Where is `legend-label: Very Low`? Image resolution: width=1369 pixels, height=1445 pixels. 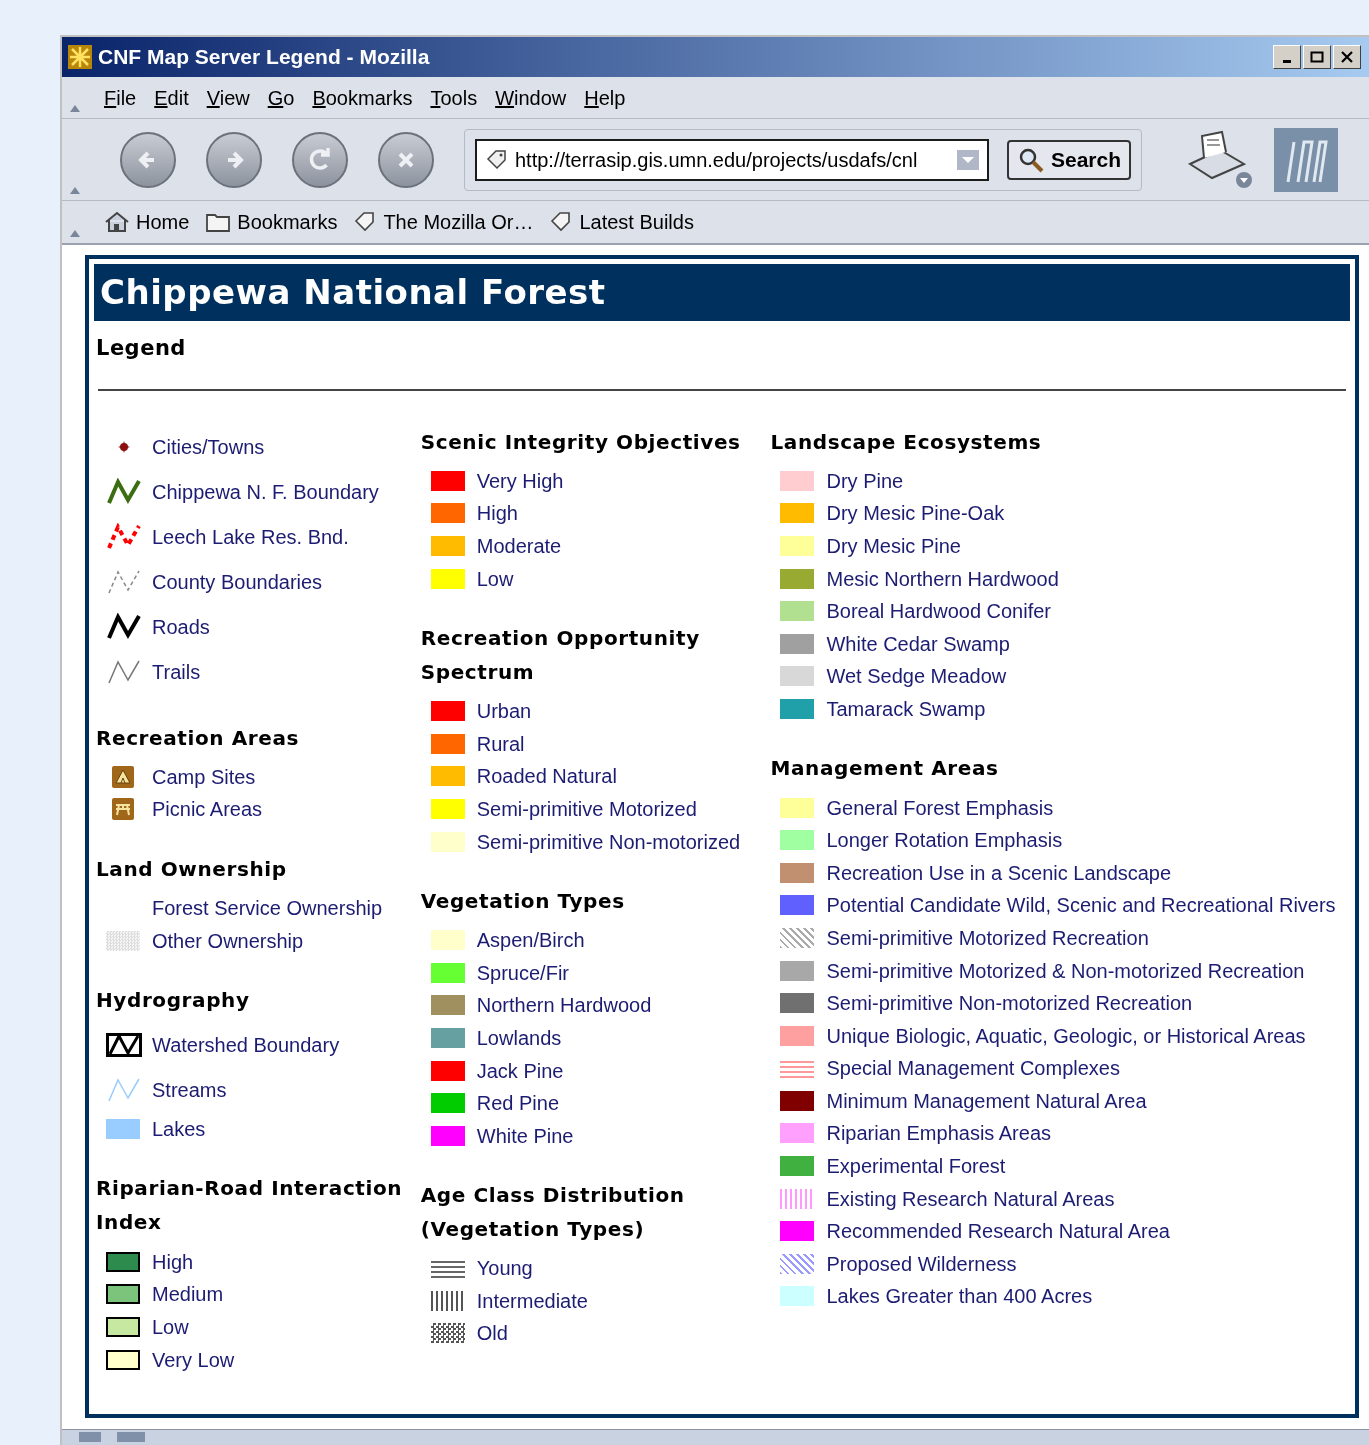 legend-label: Very Low is located at coordinates (193, 1360).